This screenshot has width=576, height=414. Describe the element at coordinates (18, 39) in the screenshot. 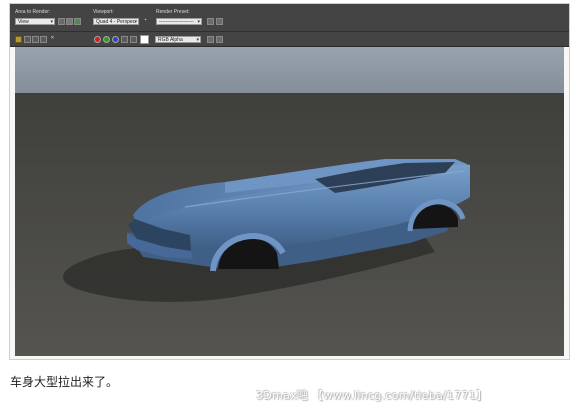

I see `save-image-icon` at that location.